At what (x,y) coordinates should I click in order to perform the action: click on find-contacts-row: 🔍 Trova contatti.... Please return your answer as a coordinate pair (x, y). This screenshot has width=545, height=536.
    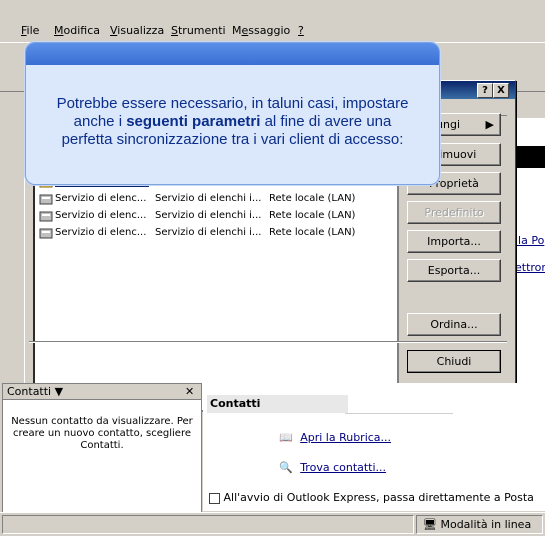
    Looking at the image, I should click on (332, 467).